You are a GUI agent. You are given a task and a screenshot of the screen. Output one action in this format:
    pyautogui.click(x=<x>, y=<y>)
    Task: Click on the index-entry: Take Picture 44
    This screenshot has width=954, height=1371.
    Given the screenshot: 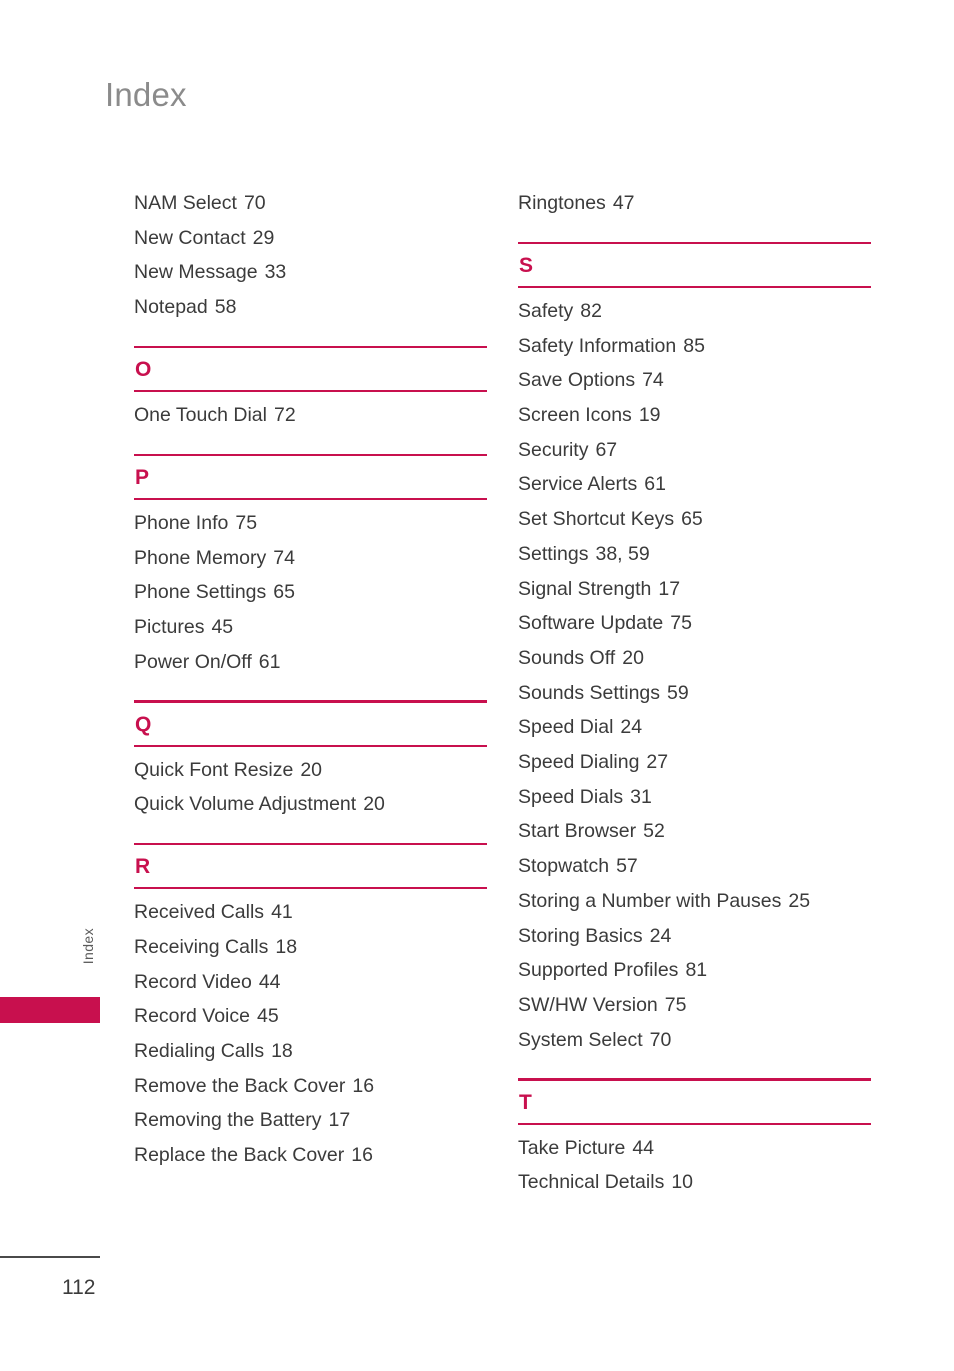 What is the action you would take?
    pyautogui.click(x=694, y=1148)
    